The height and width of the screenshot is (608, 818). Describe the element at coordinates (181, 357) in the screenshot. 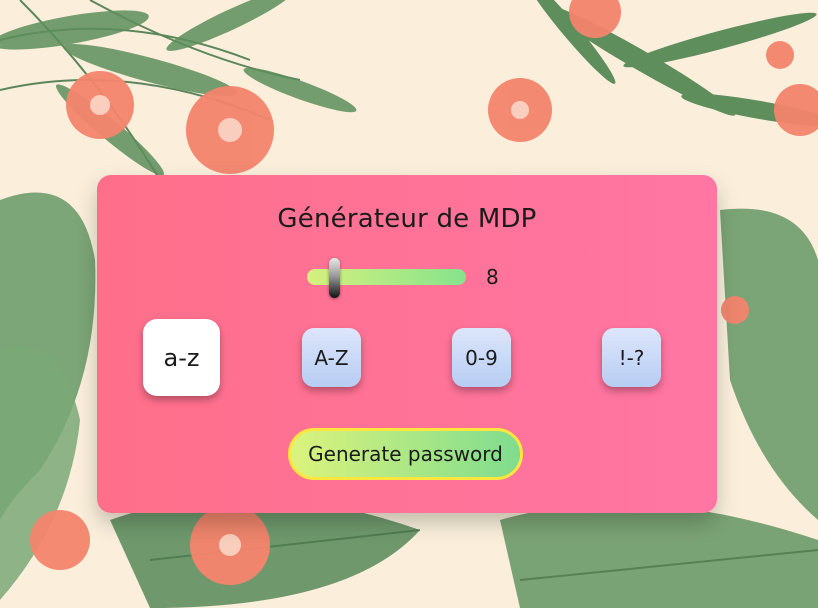

I see `lowercase-toggle: a-z` at that location.